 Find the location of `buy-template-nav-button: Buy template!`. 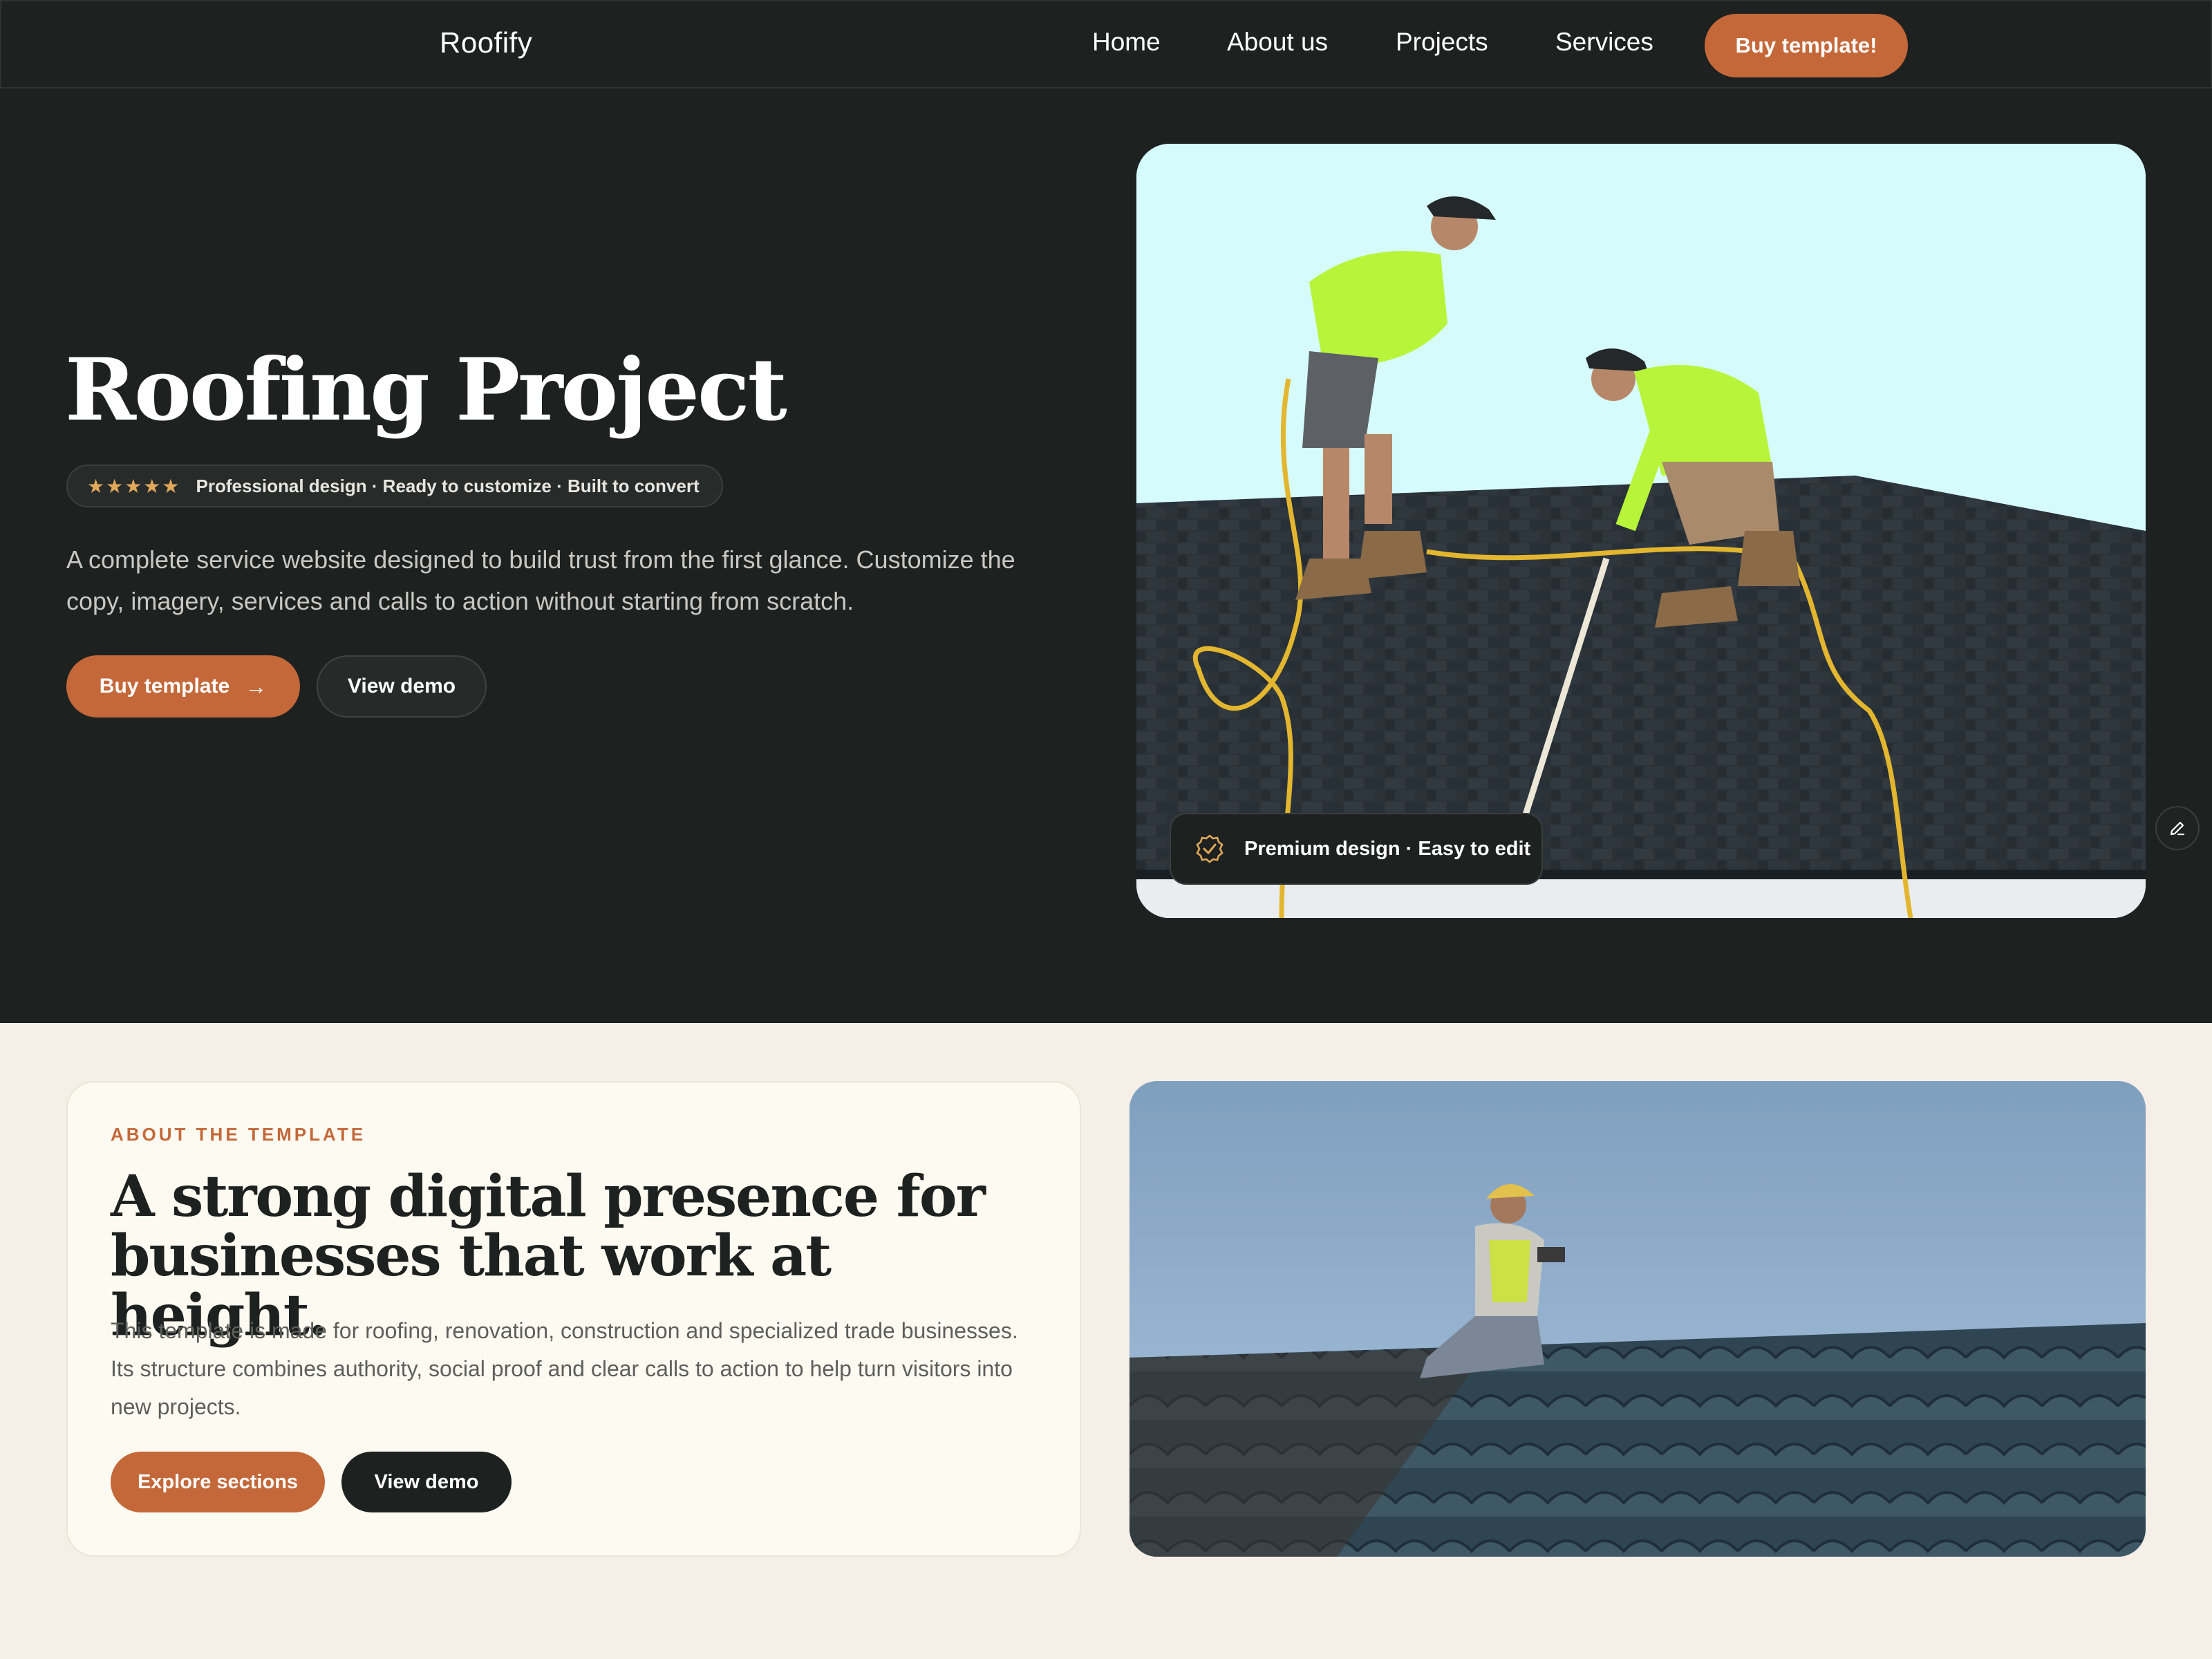

buy-template-nav-button: Buy template! is located at coordinates (1807, 45).